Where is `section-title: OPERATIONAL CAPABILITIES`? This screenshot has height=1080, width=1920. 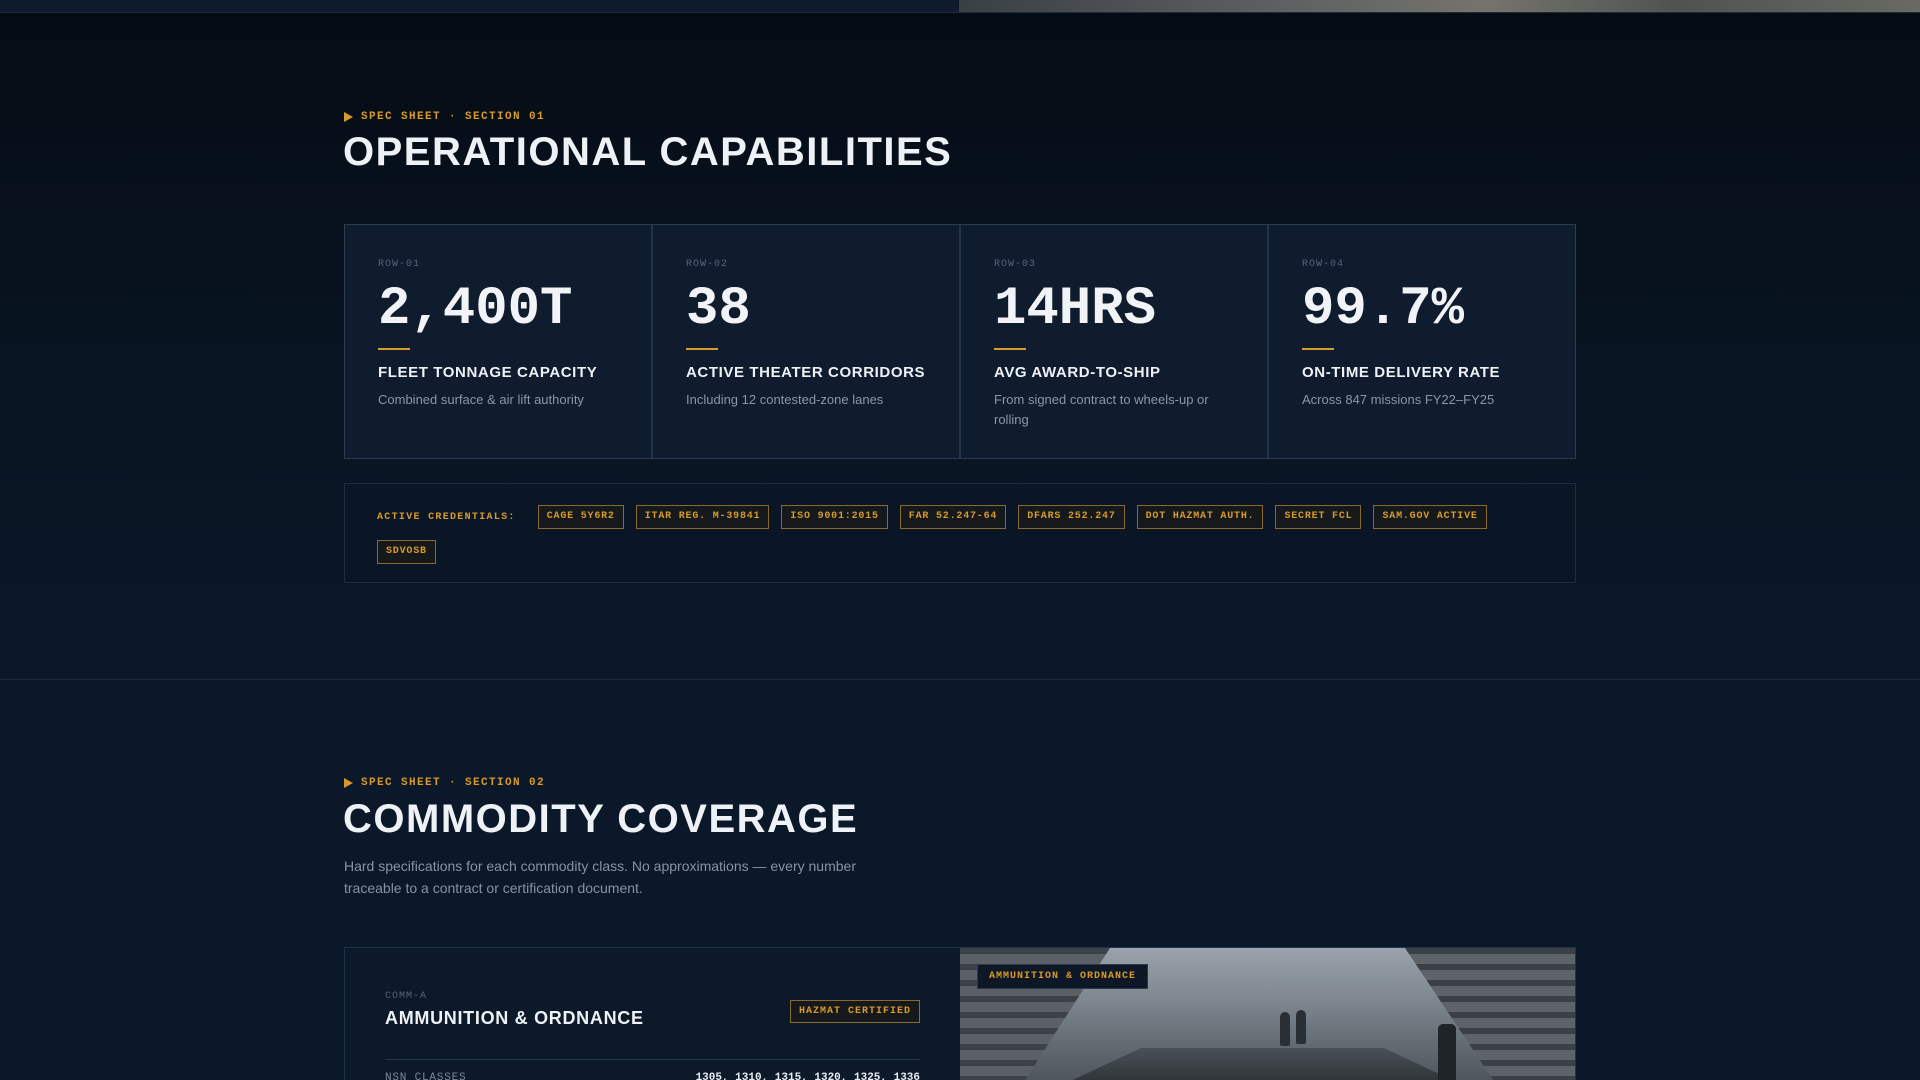
section-title: OPERATIONAL CAPABILITIES is located at coordinates (648, 152).